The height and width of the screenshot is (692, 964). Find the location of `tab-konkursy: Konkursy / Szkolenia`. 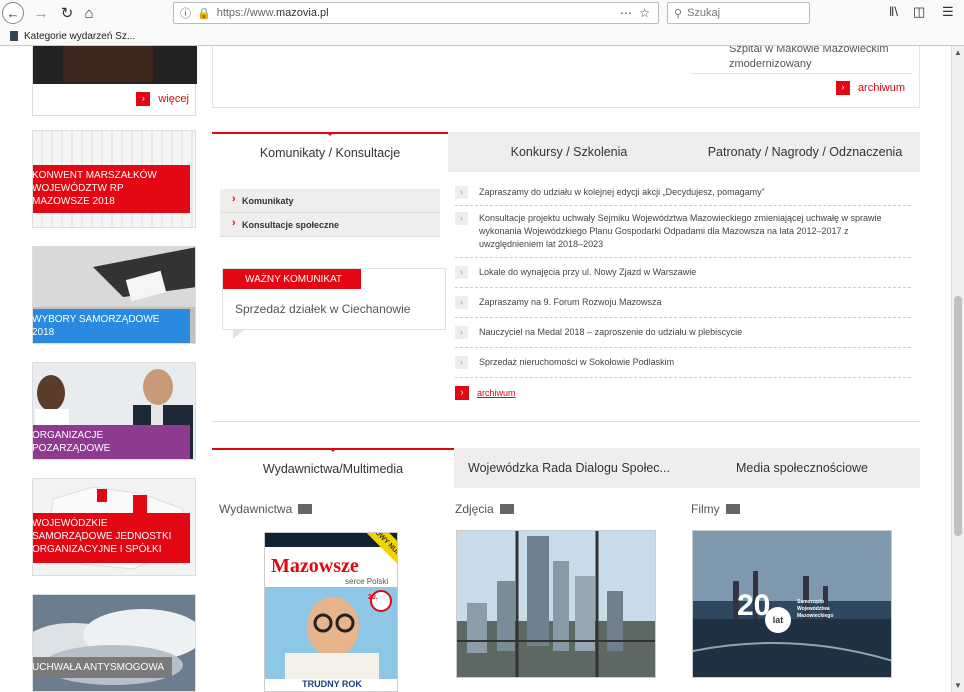

tab-konkursy: Konkursy / Szkolenia is located at coordinates (569, 152).